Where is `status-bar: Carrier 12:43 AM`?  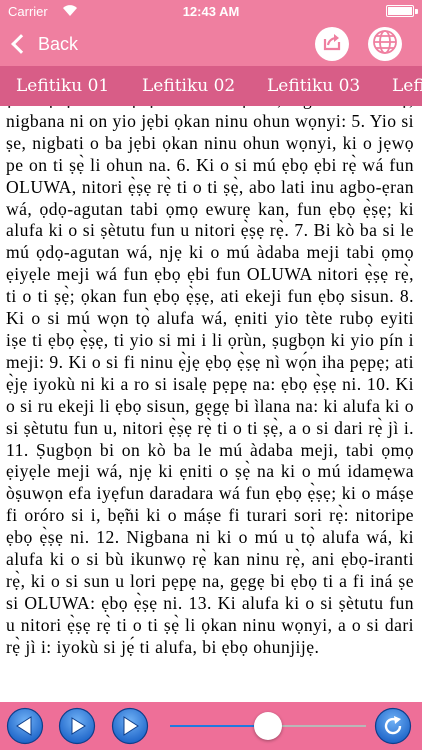 status-bar: Carrier 12:43 AM is located at coordinates (211, 11).